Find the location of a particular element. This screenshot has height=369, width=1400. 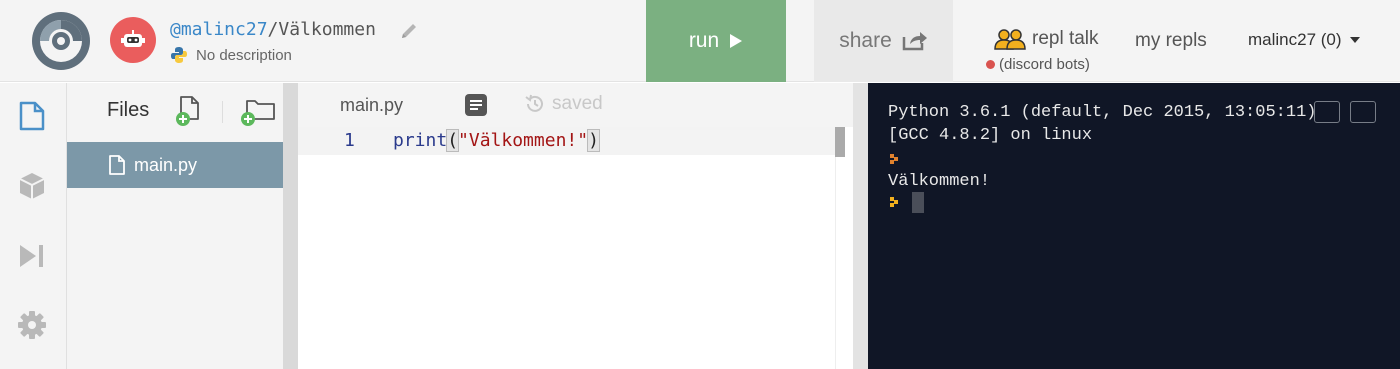

code-string: "Välkommen!" is located at coordinates (523, 140).